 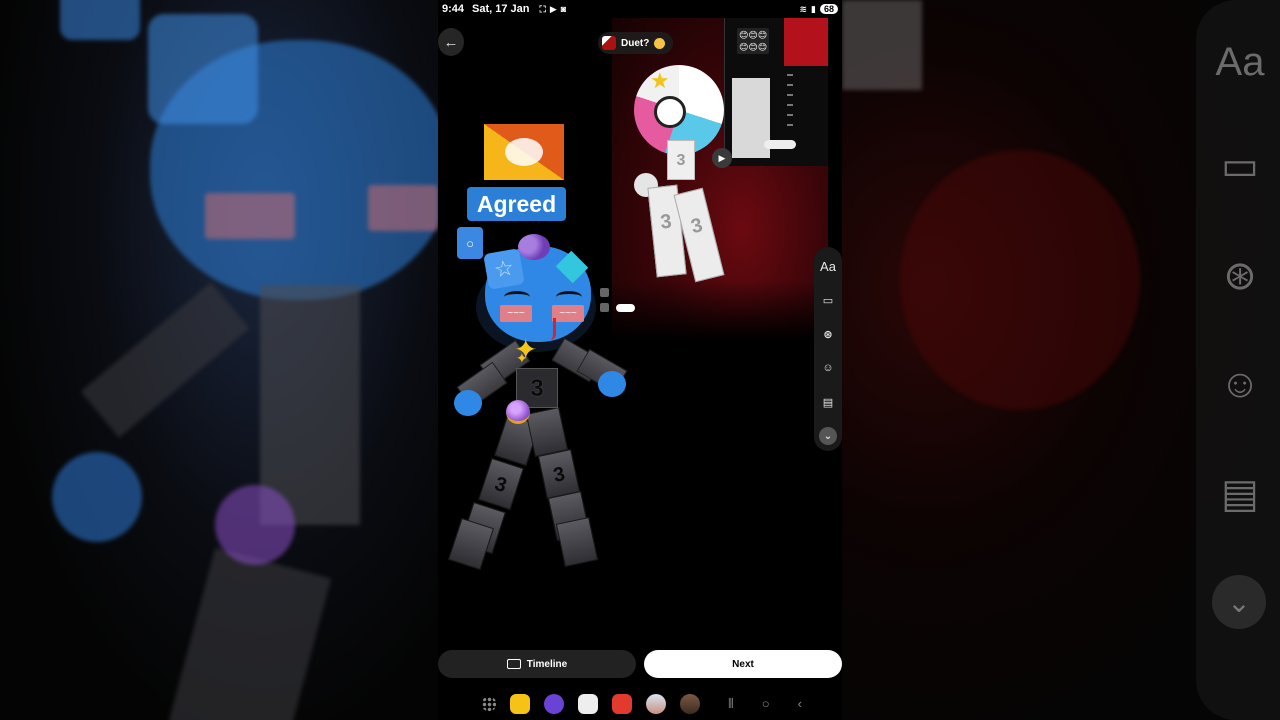 I want to click on app-dock, so click(x=591, y=704).